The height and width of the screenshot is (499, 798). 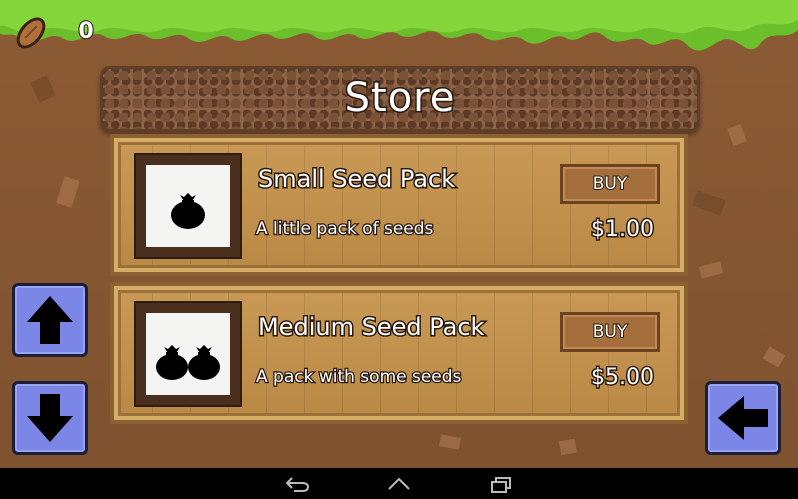 What do you see at coordinates (370, 327) in the screenshot?
I see `item-name: Medium Seed Pack` at bounding box center [370, 327].